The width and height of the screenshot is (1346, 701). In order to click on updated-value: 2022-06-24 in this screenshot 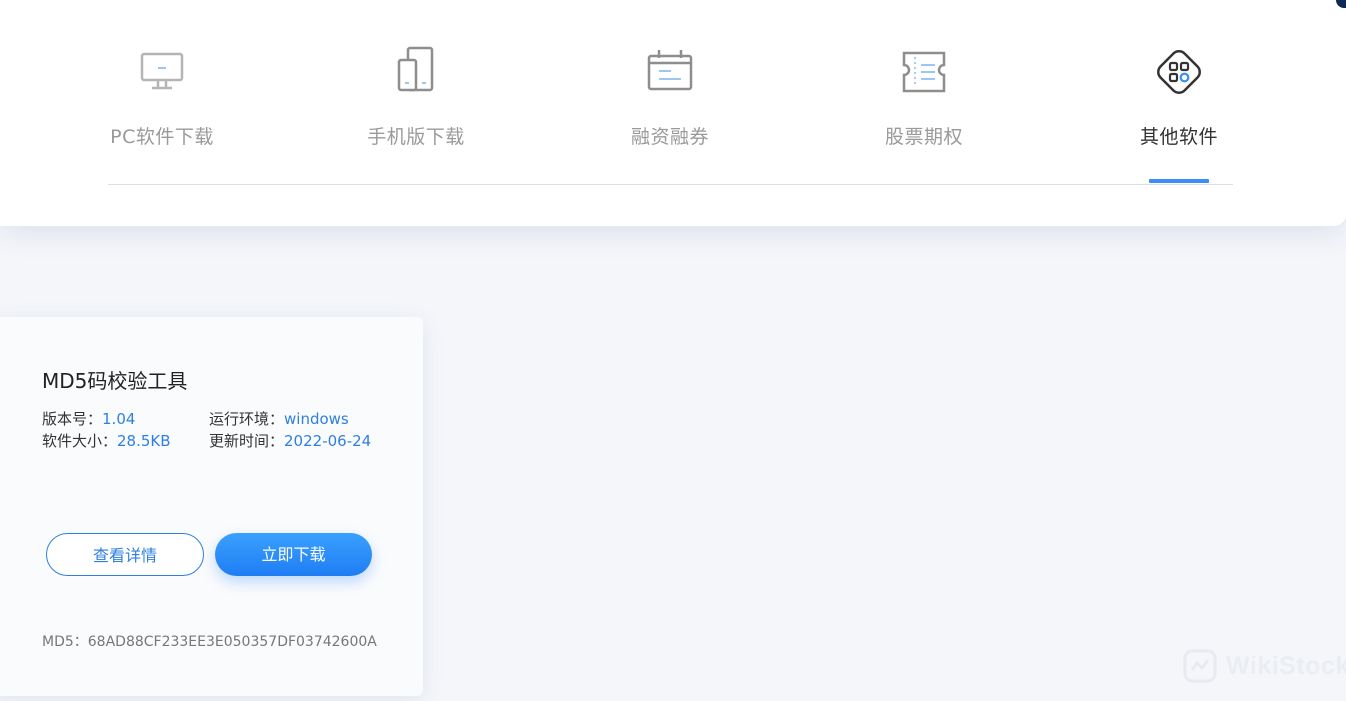, I will do `click(328, 441)`.